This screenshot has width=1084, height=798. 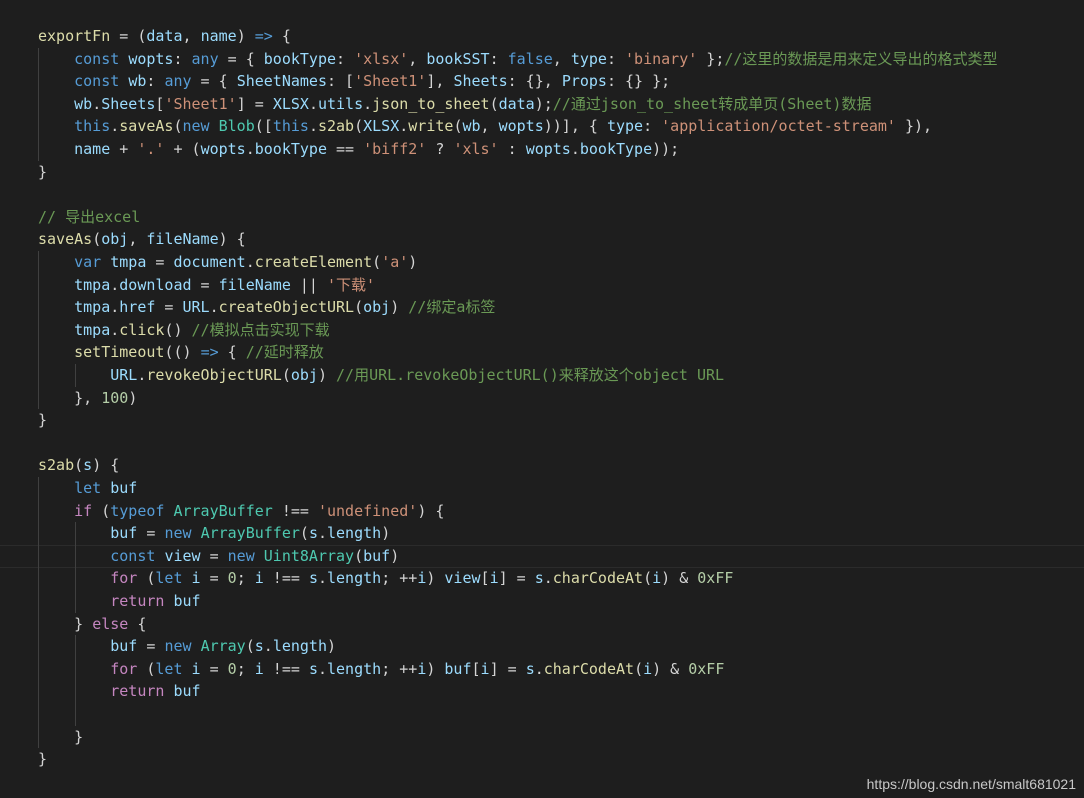 What do you see at coordinates (638, 81) in the screenshot?
I see `code-token: : {} };` at bounding box center [638, 81].